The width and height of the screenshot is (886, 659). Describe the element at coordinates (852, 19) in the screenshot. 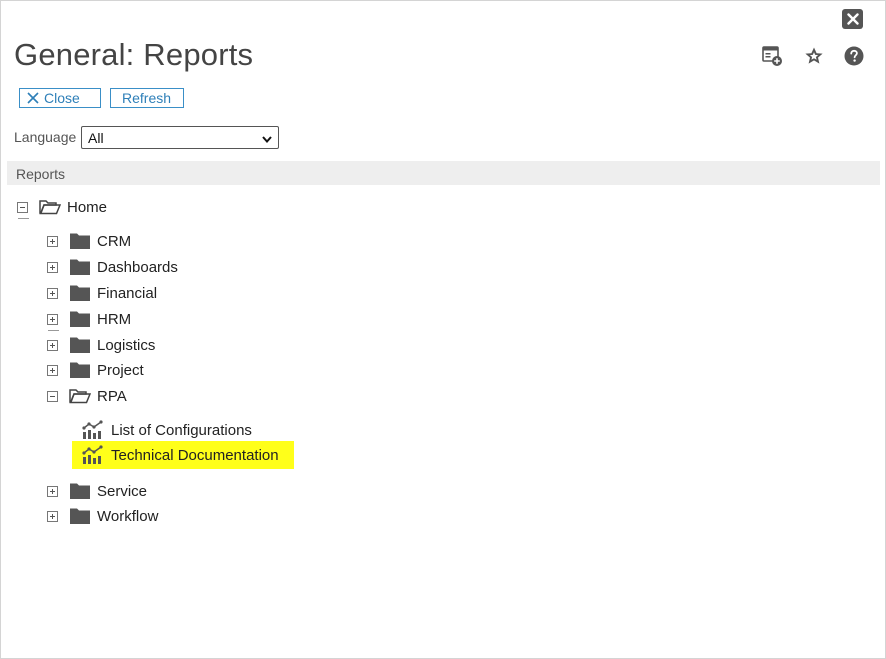

I see `close-window-icon` at that location.